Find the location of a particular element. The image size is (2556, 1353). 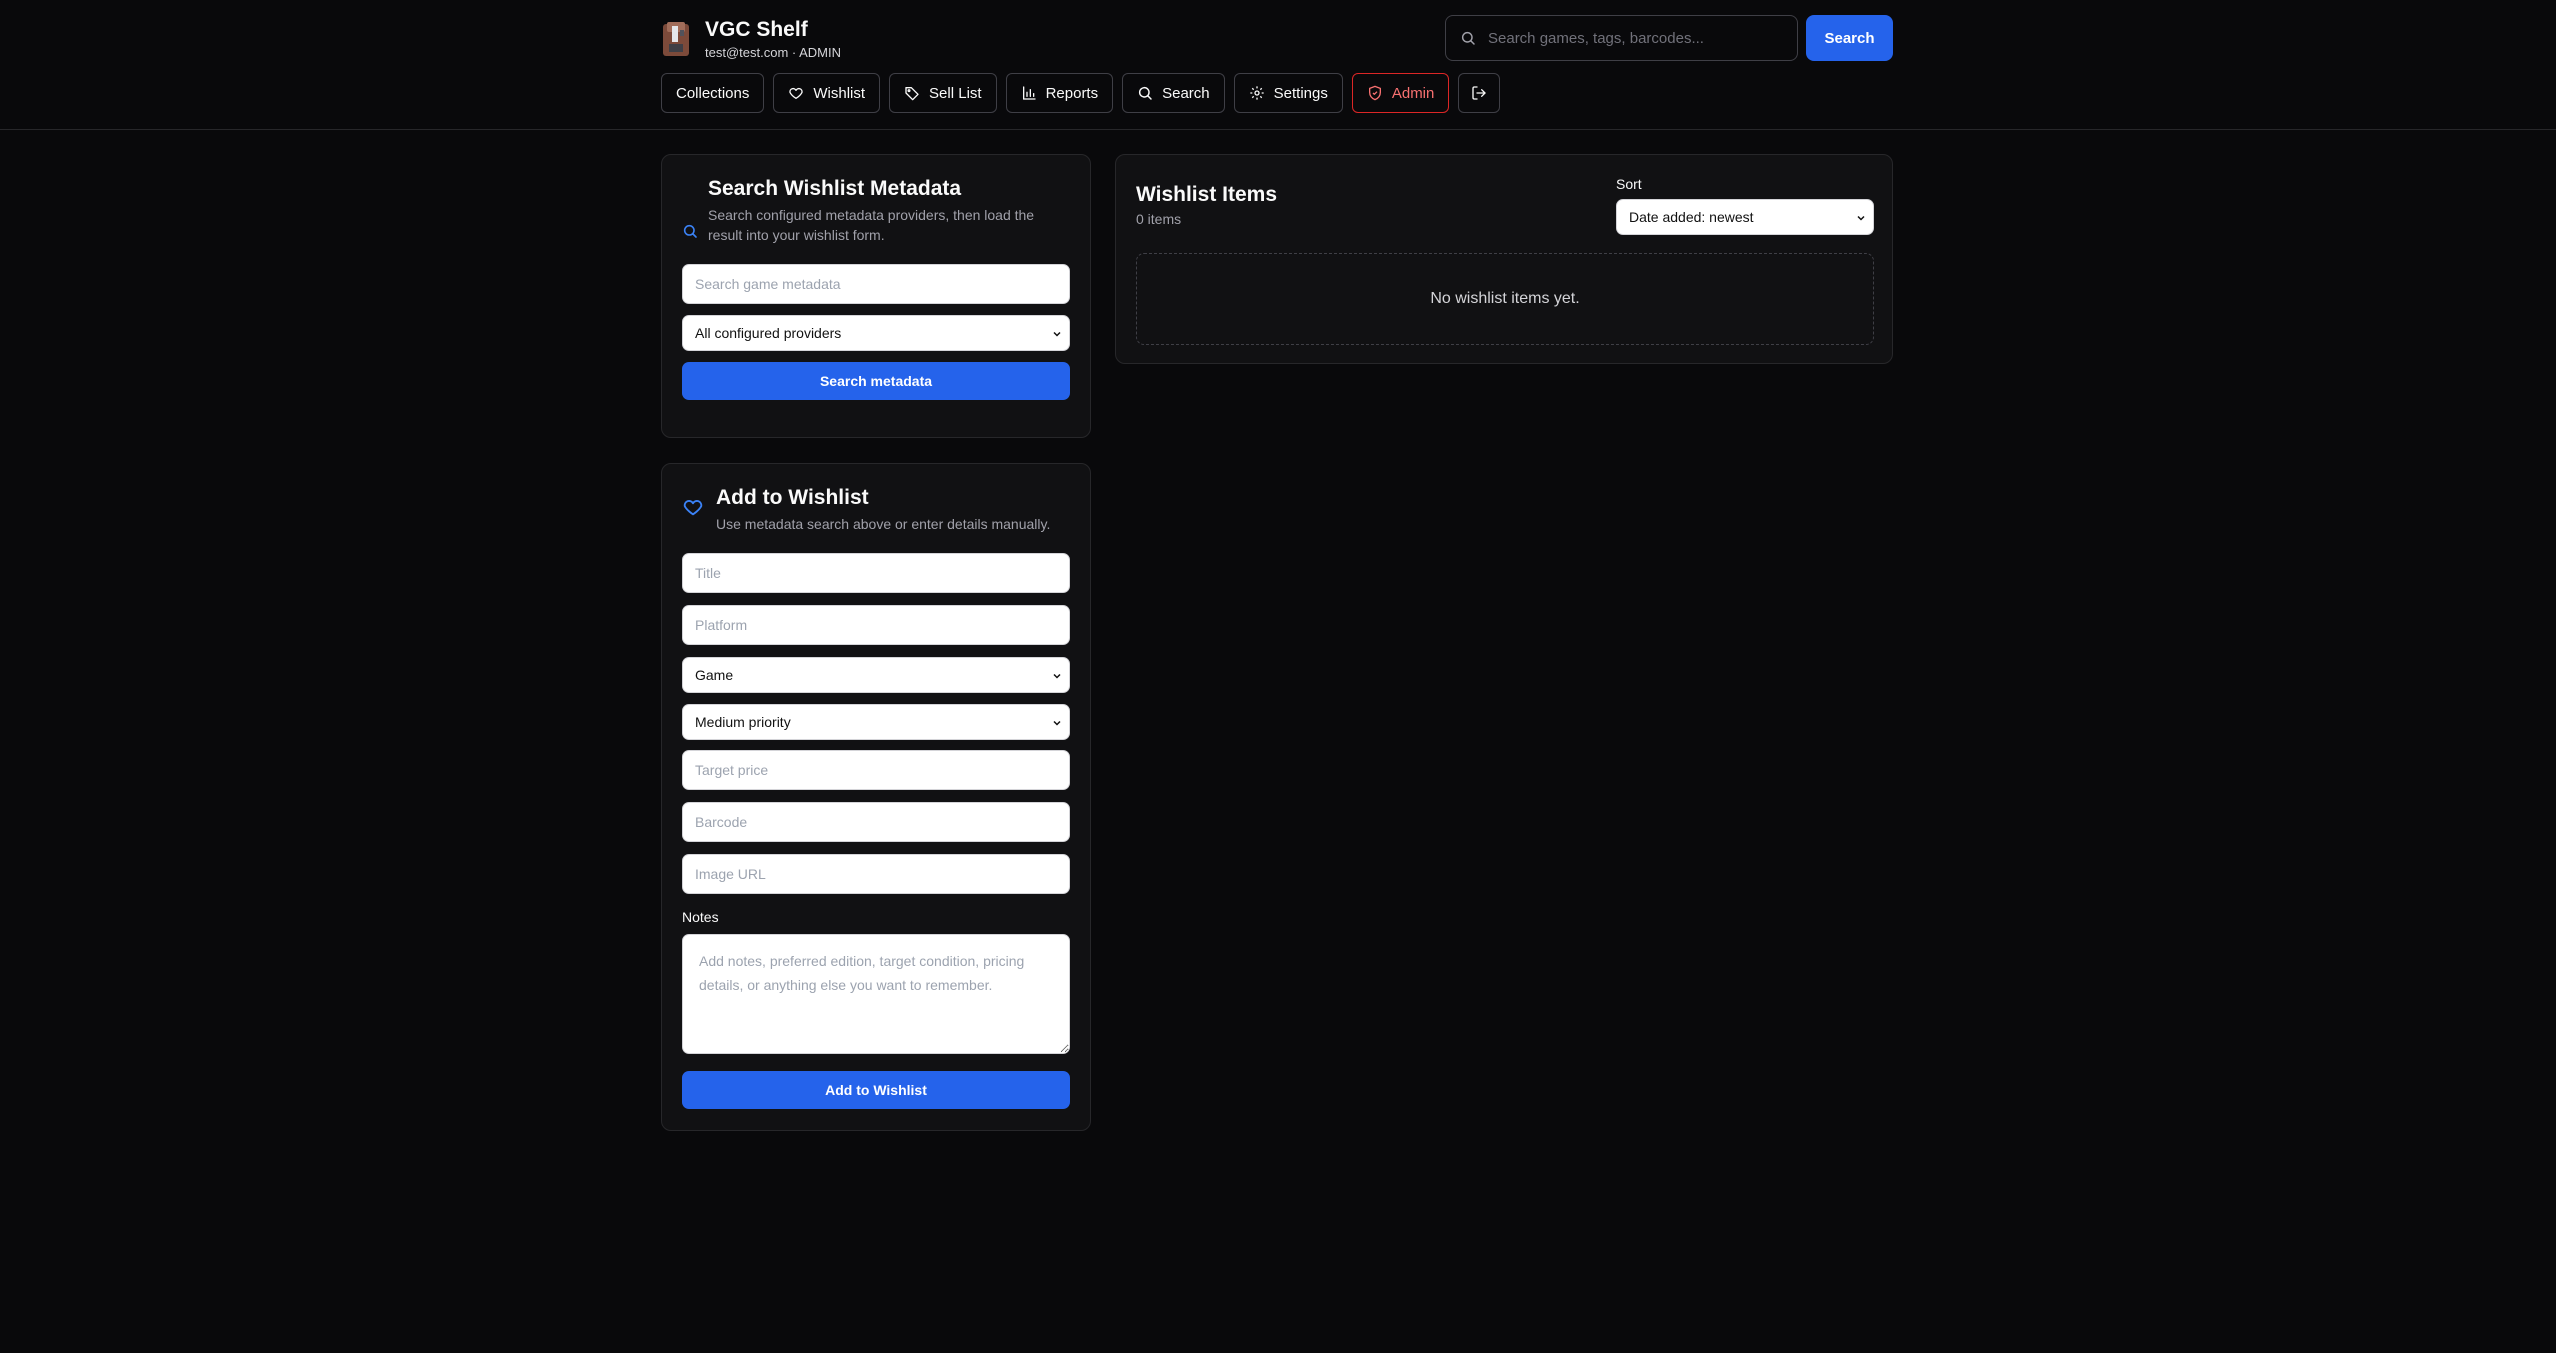

wishlist-items-header: Wishlist Items 0 items is located at coordinates (1206, 205).